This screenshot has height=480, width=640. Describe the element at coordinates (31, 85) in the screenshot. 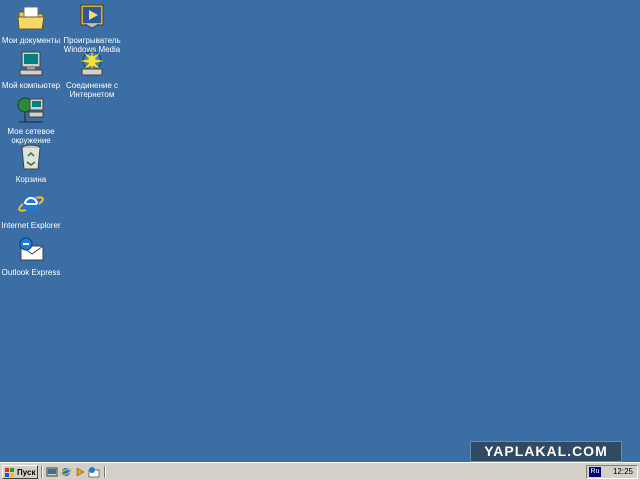

I see `desktop-icon-label: Мой компьютер` at that location.